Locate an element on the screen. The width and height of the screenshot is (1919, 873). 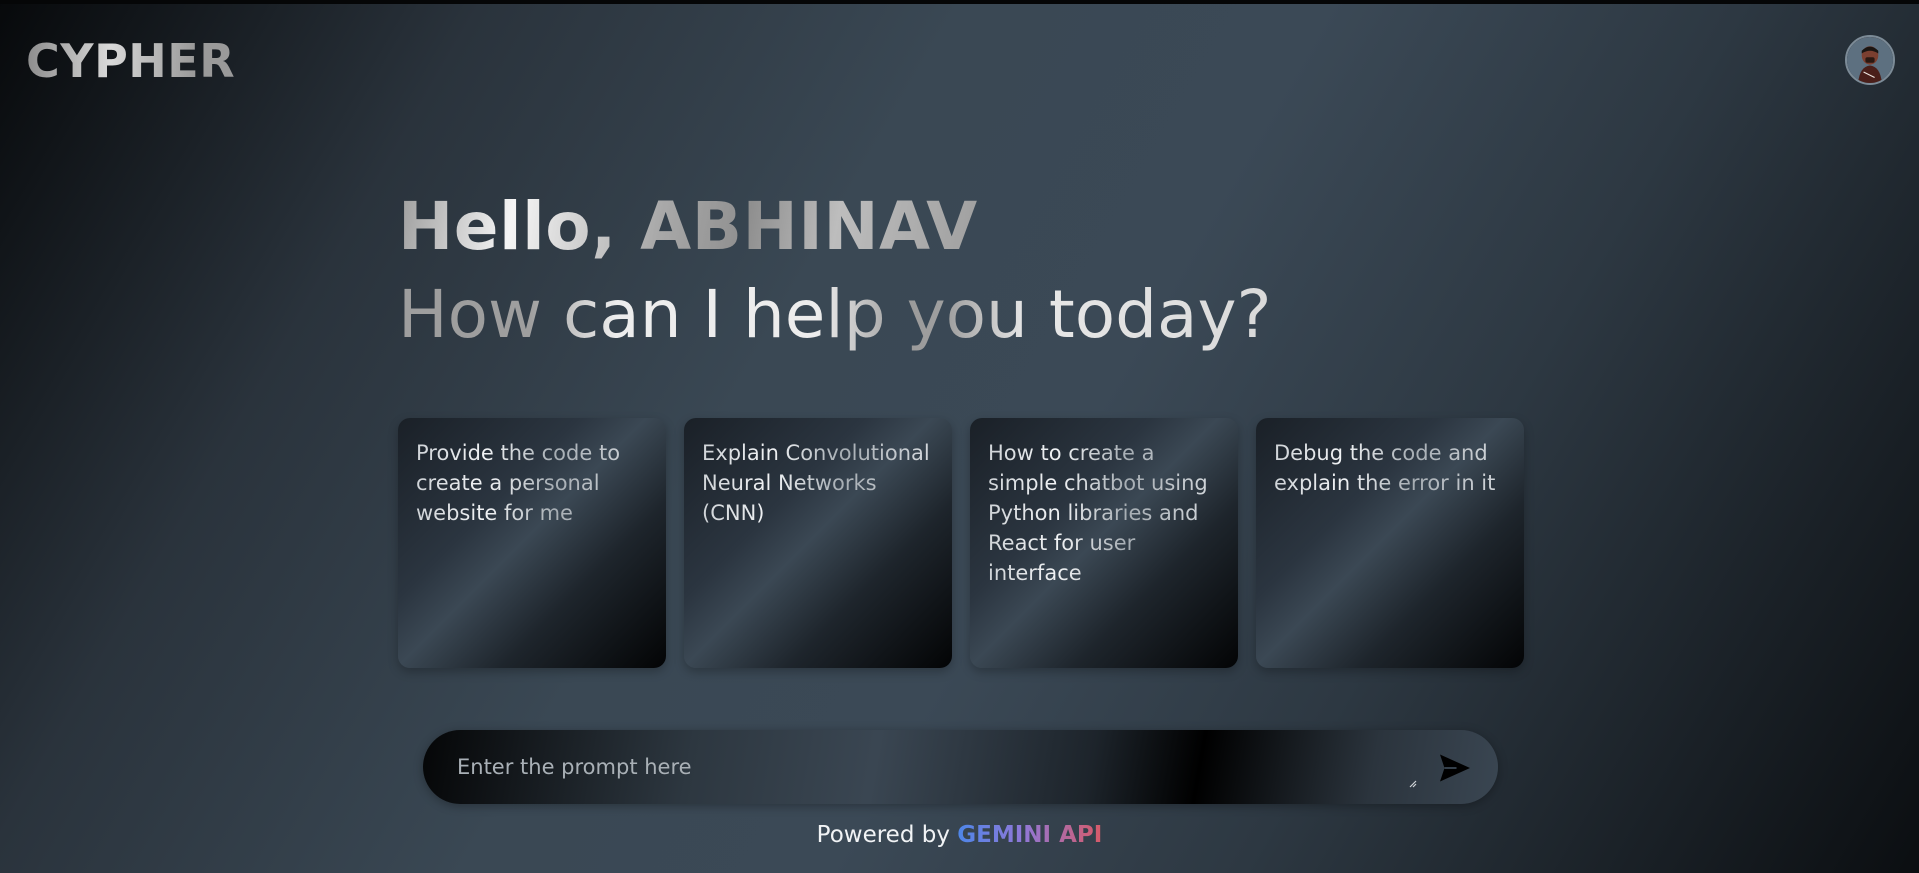
prompt-bar is located at coordinates (960, 767).